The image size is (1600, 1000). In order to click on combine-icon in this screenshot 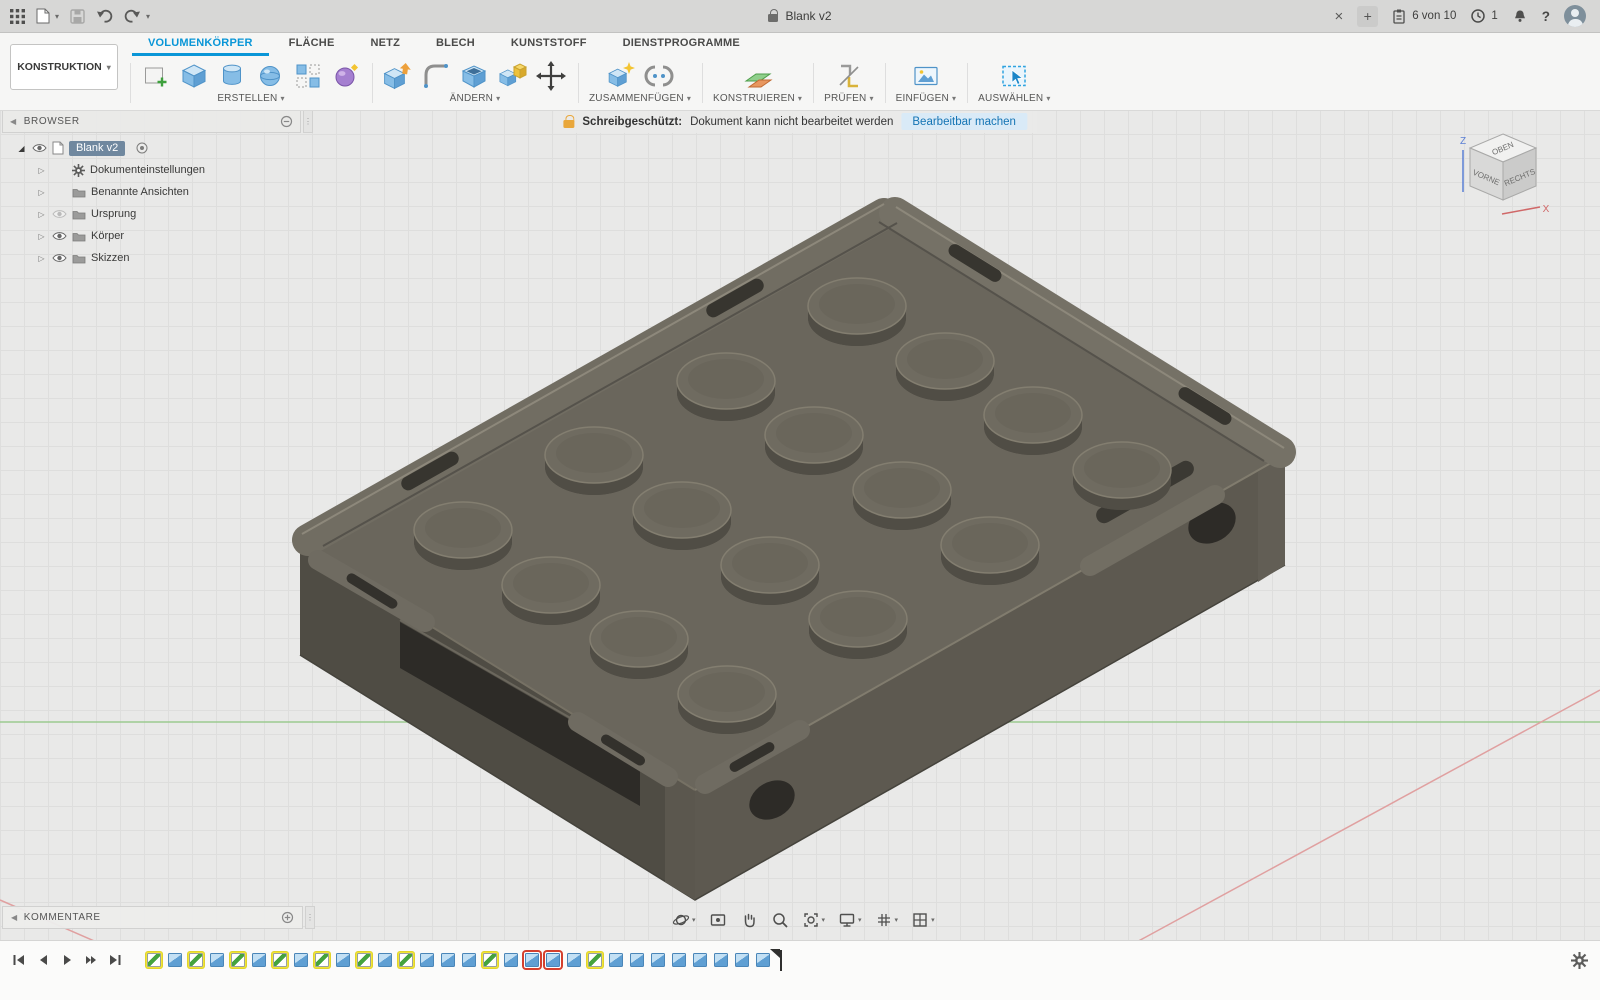, I will do `click(512, 76)`.